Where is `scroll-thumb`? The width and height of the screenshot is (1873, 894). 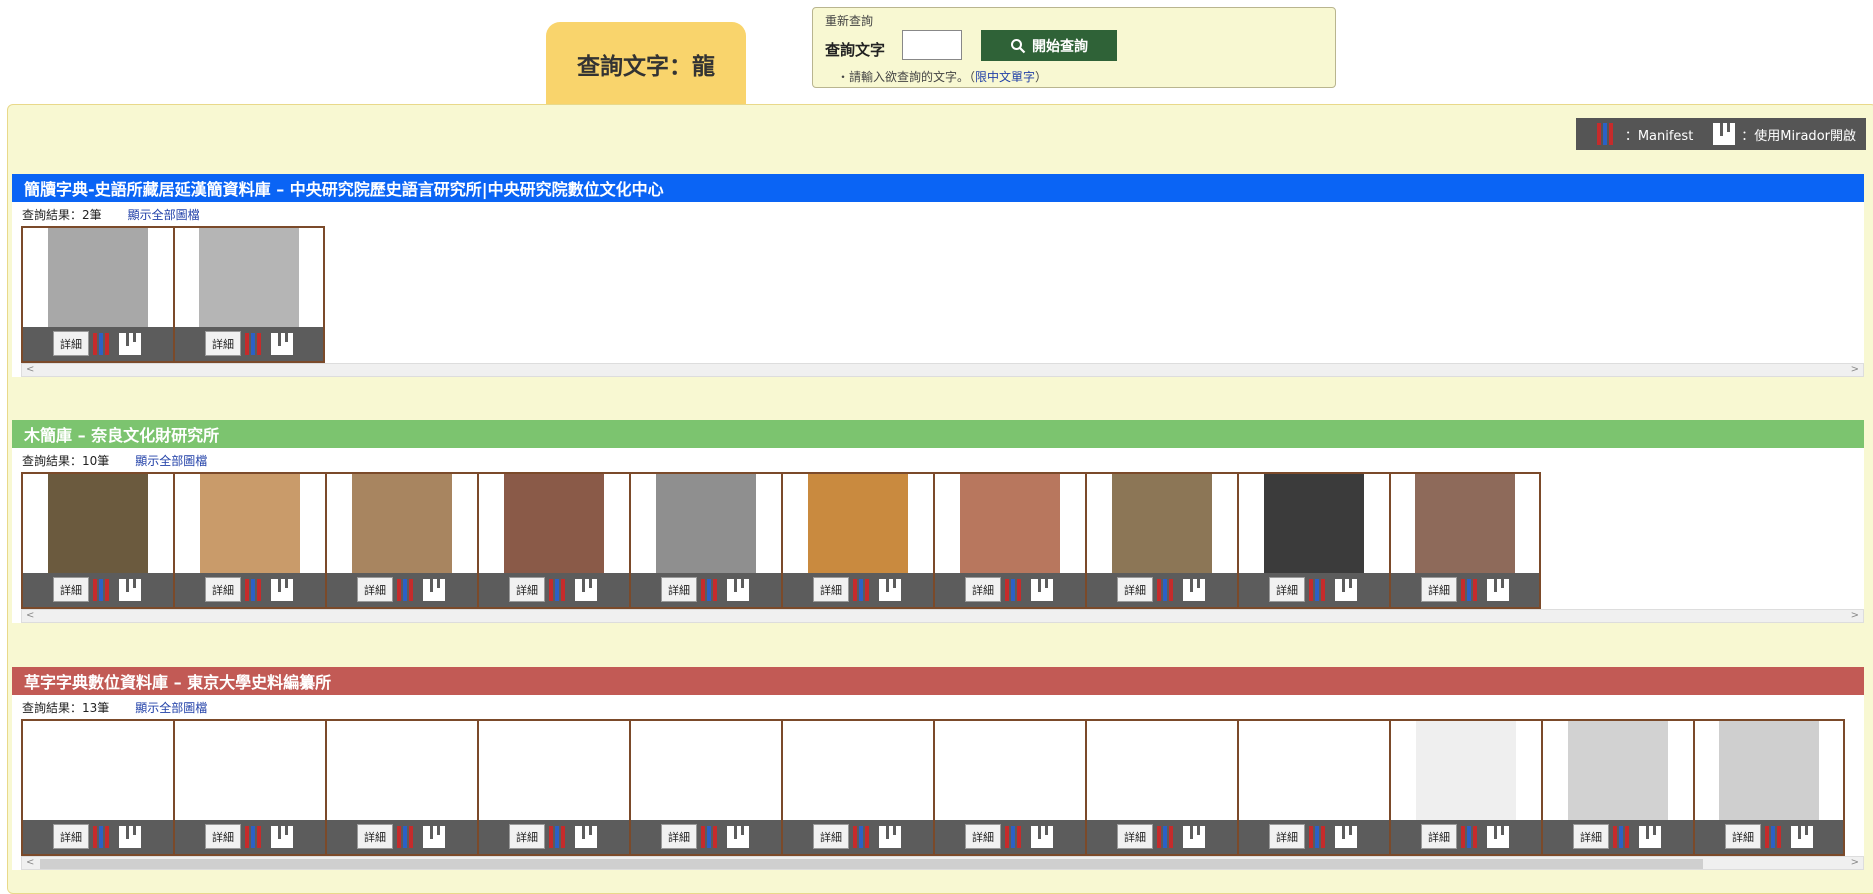
scroll-thumb is located at coordinates (871, 864).